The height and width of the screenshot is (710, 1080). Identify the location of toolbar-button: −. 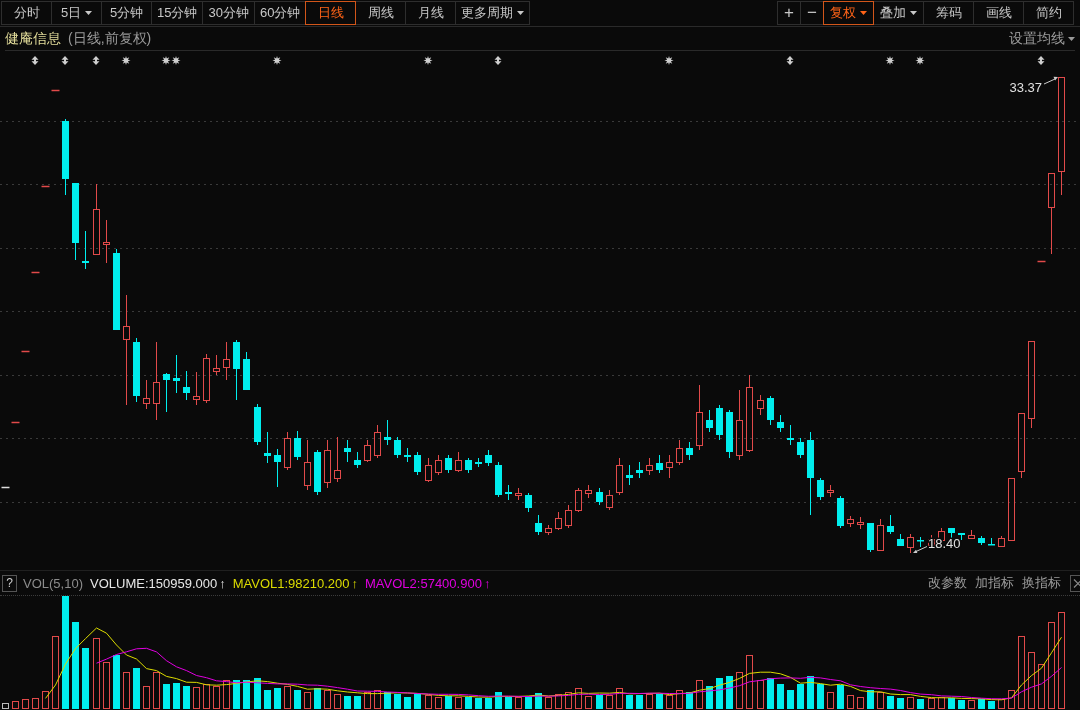
(812, 13).